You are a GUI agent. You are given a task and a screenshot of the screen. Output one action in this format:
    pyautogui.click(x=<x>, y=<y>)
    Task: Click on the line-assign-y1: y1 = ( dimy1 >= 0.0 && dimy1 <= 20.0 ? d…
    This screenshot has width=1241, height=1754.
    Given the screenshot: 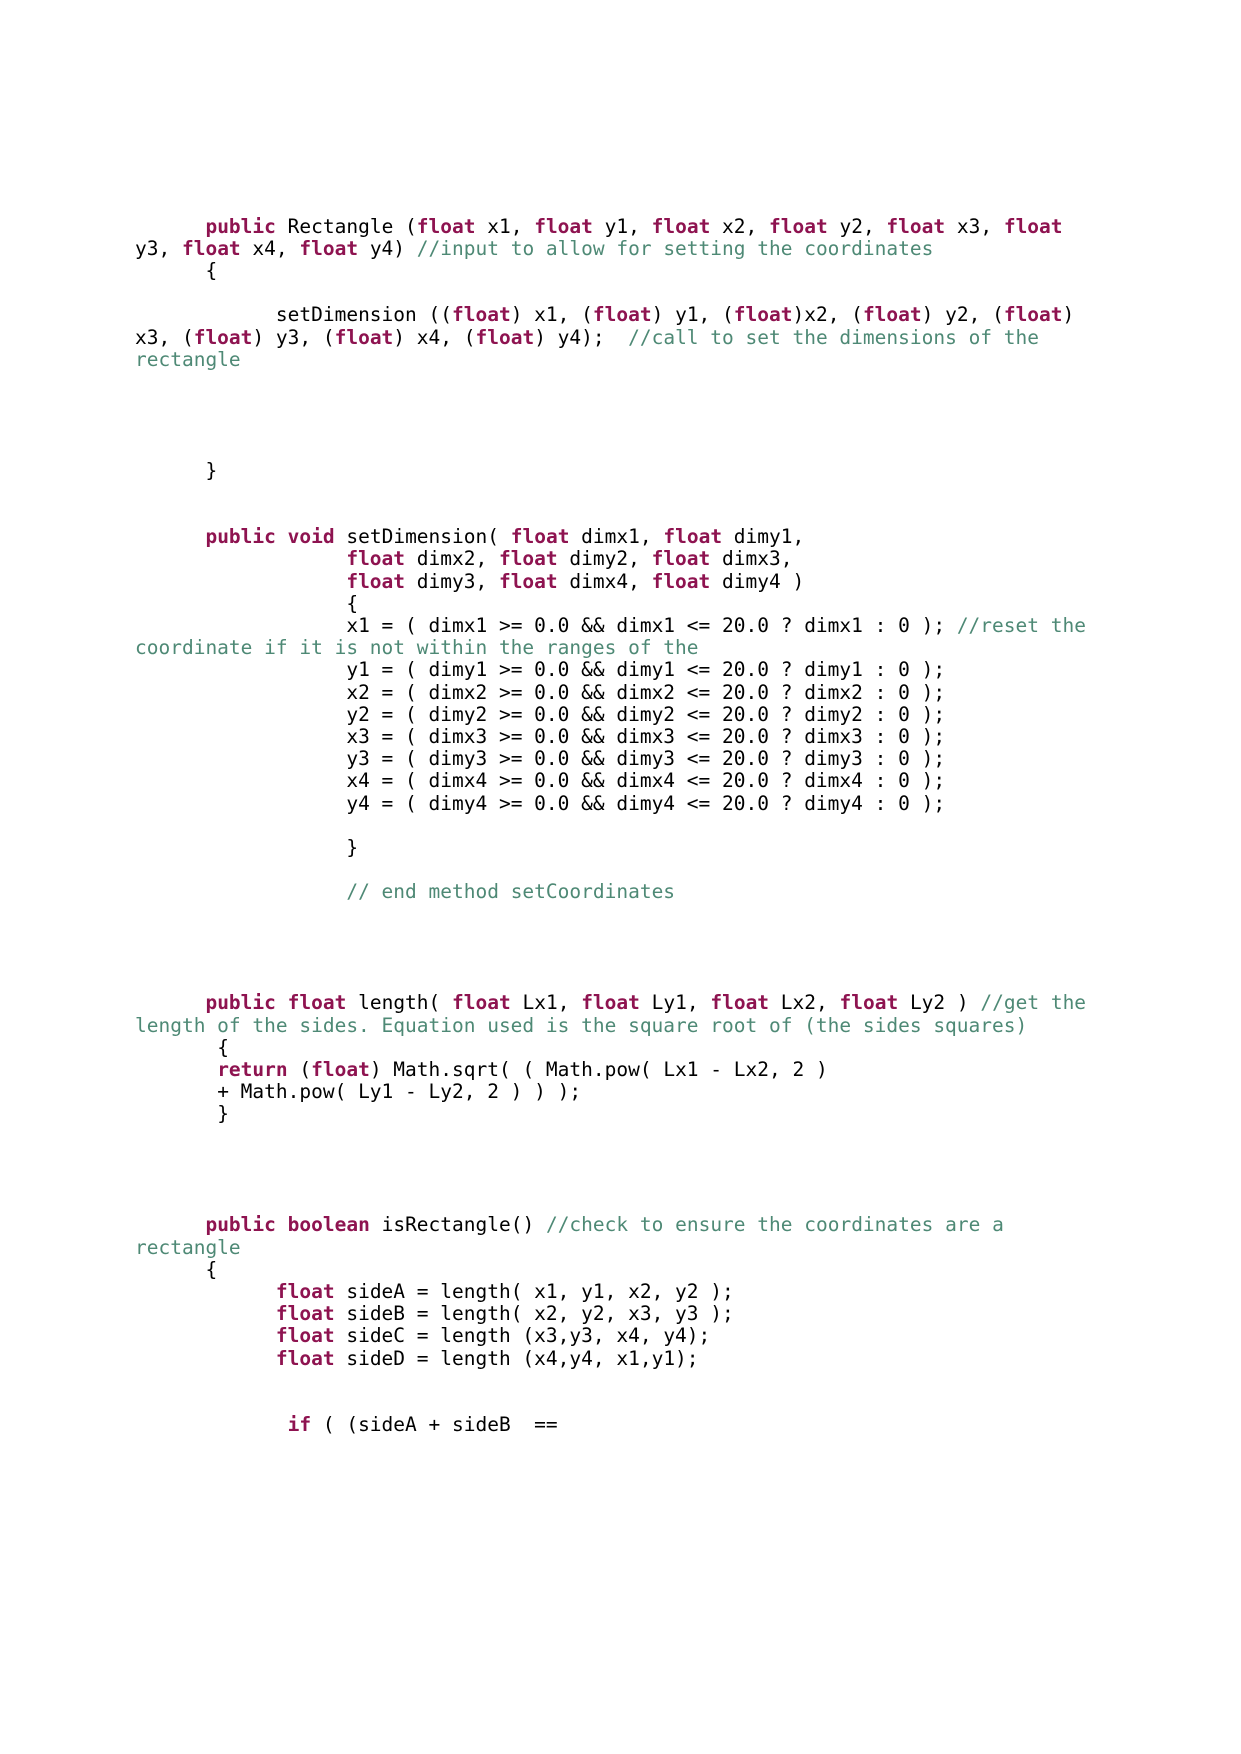 What is the action you would take?
    pyautogui.click(x=618, y=670)
    